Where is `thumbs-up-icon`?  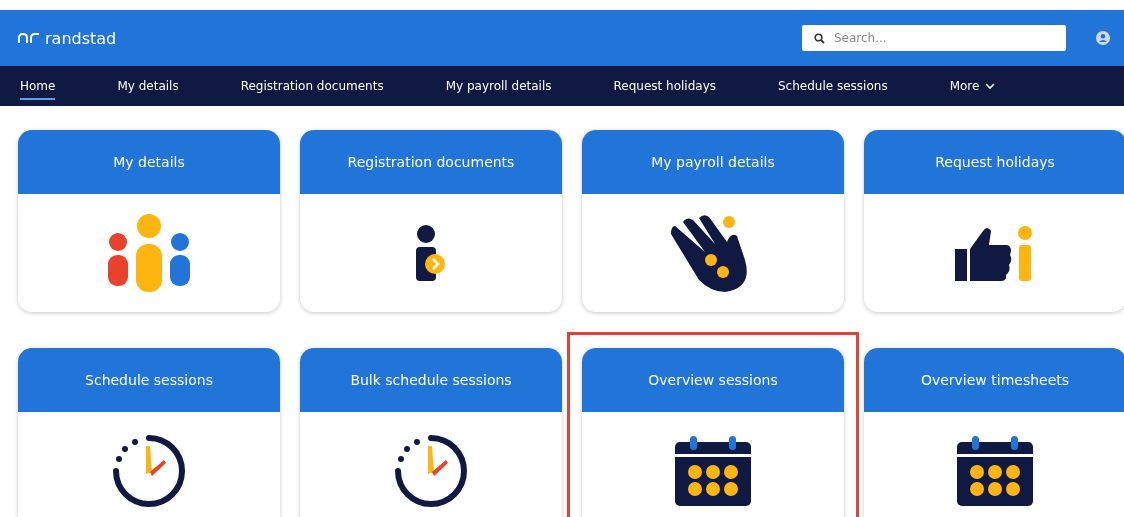 thumbs-up-icon is located at coordinates (995, 253).